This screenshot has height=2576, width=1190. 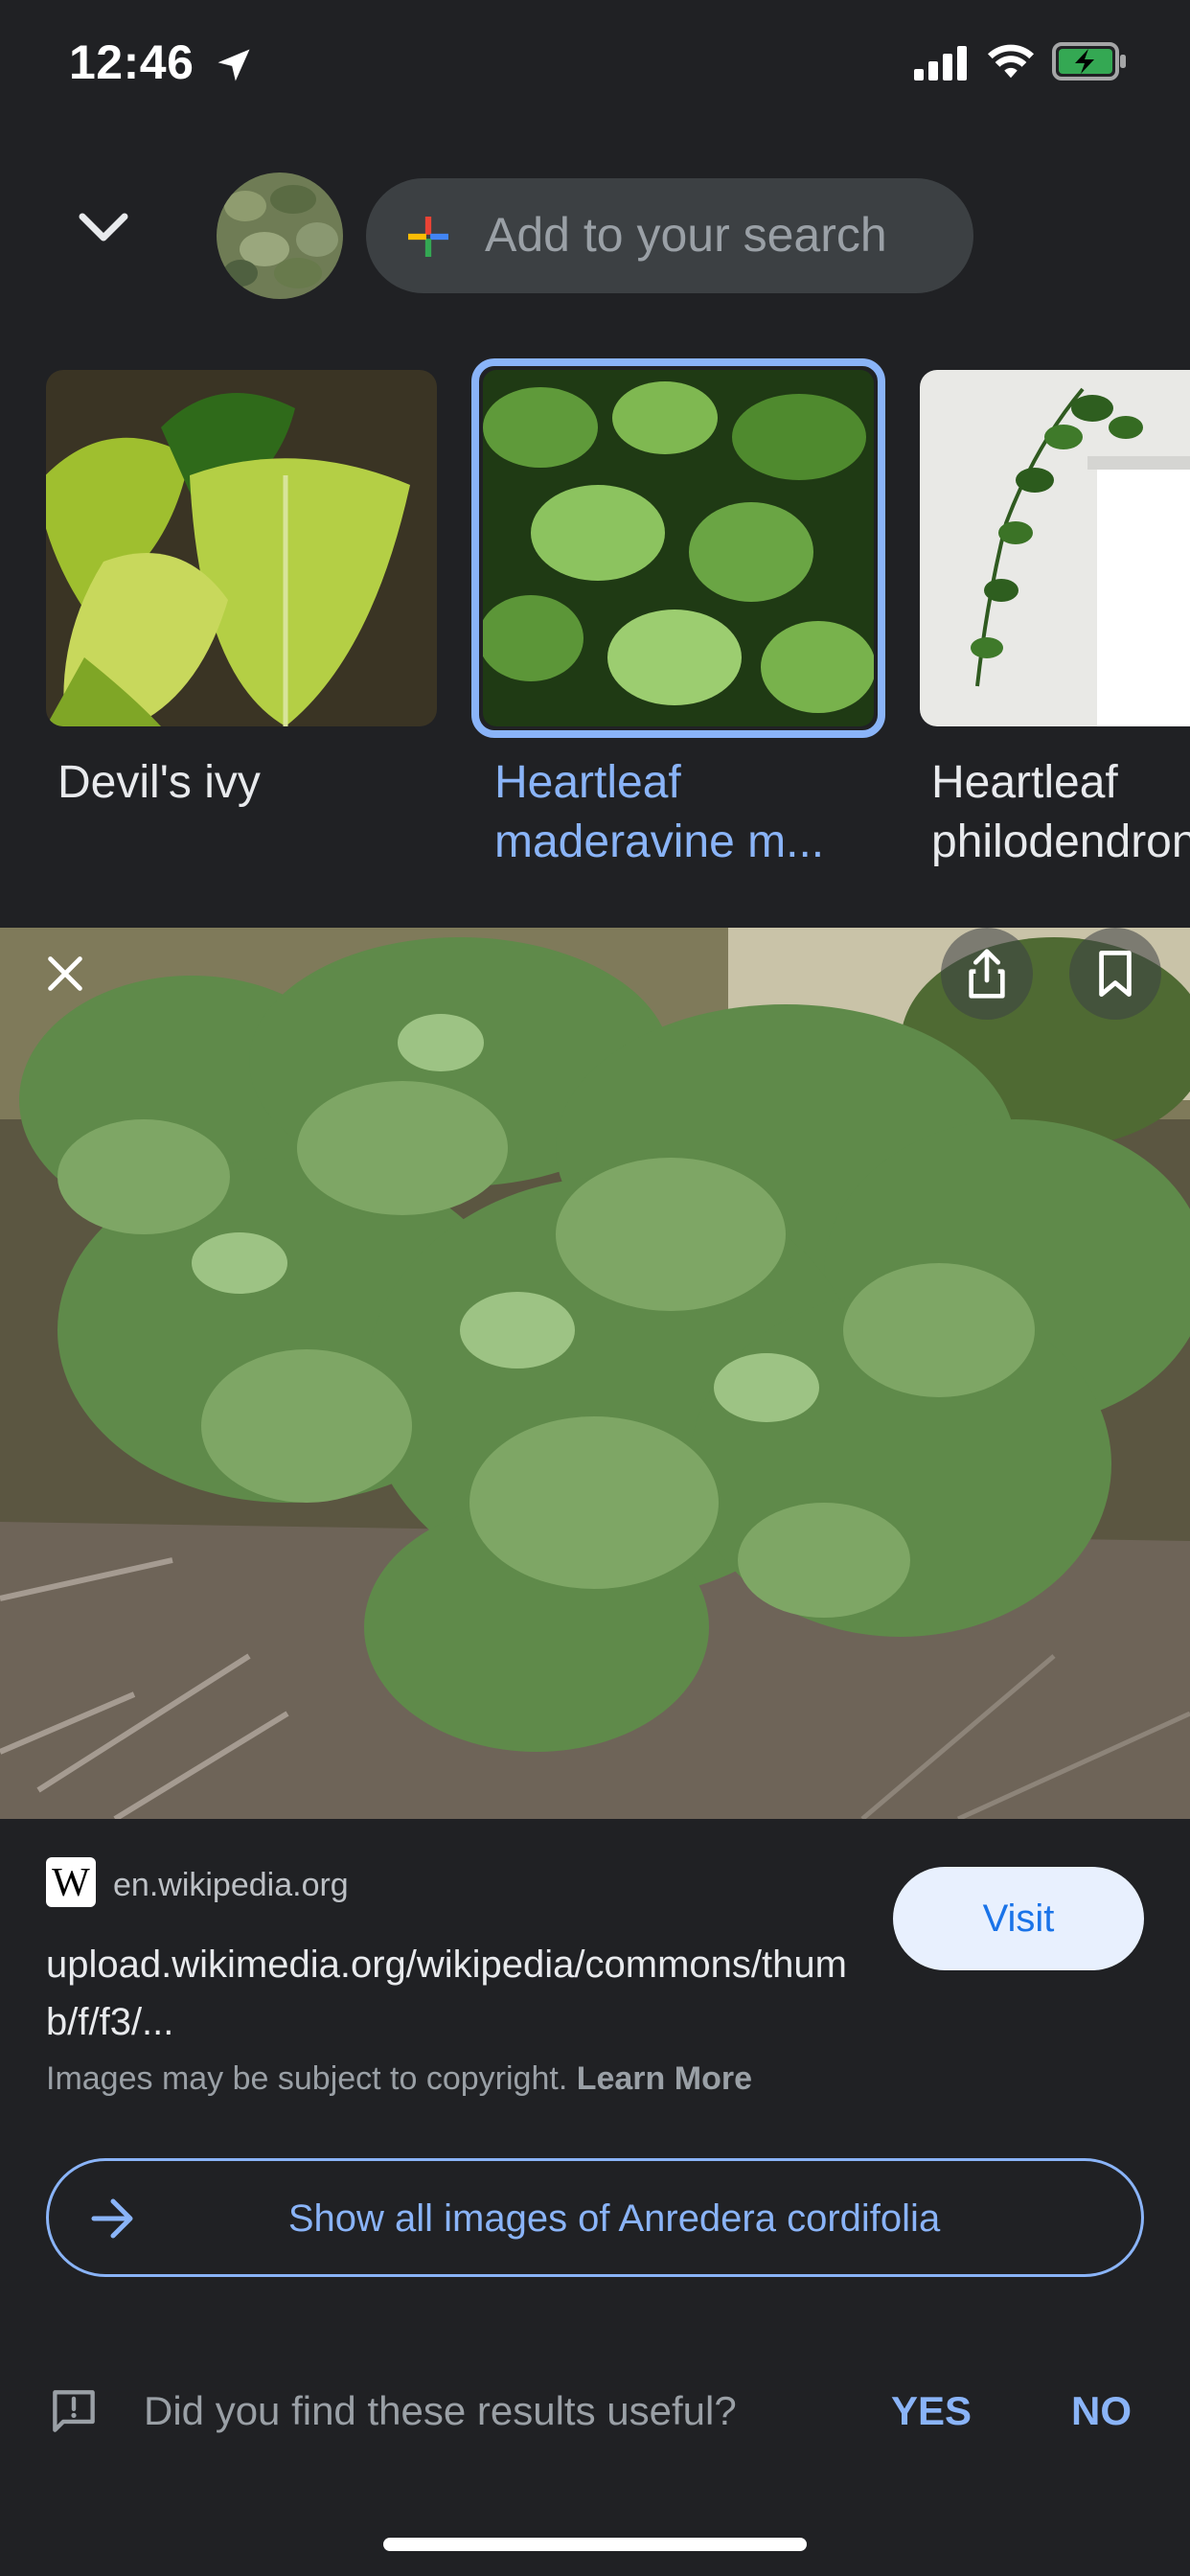 I want to click on share-button, so click(x=987, y=974).